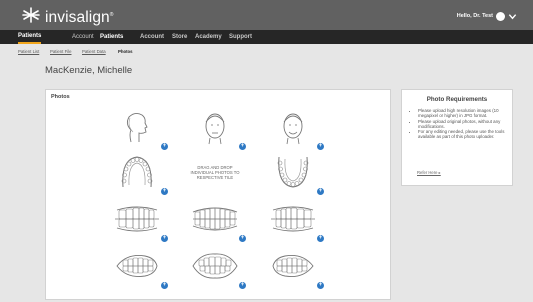  What do you see at coordinates (111, 37) in the screenshot?
I see `nav-patients-secondary: Patients` at bounding box center [111, 37].